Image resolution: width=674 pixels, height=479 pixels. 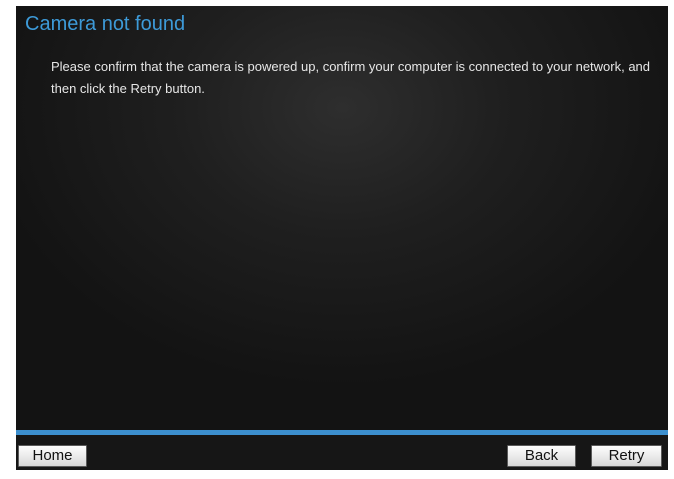 What do you see at coordinates (105, 24) in the screenshot?
I see `page-title: Camera not found` at bounding box center [105, 24].